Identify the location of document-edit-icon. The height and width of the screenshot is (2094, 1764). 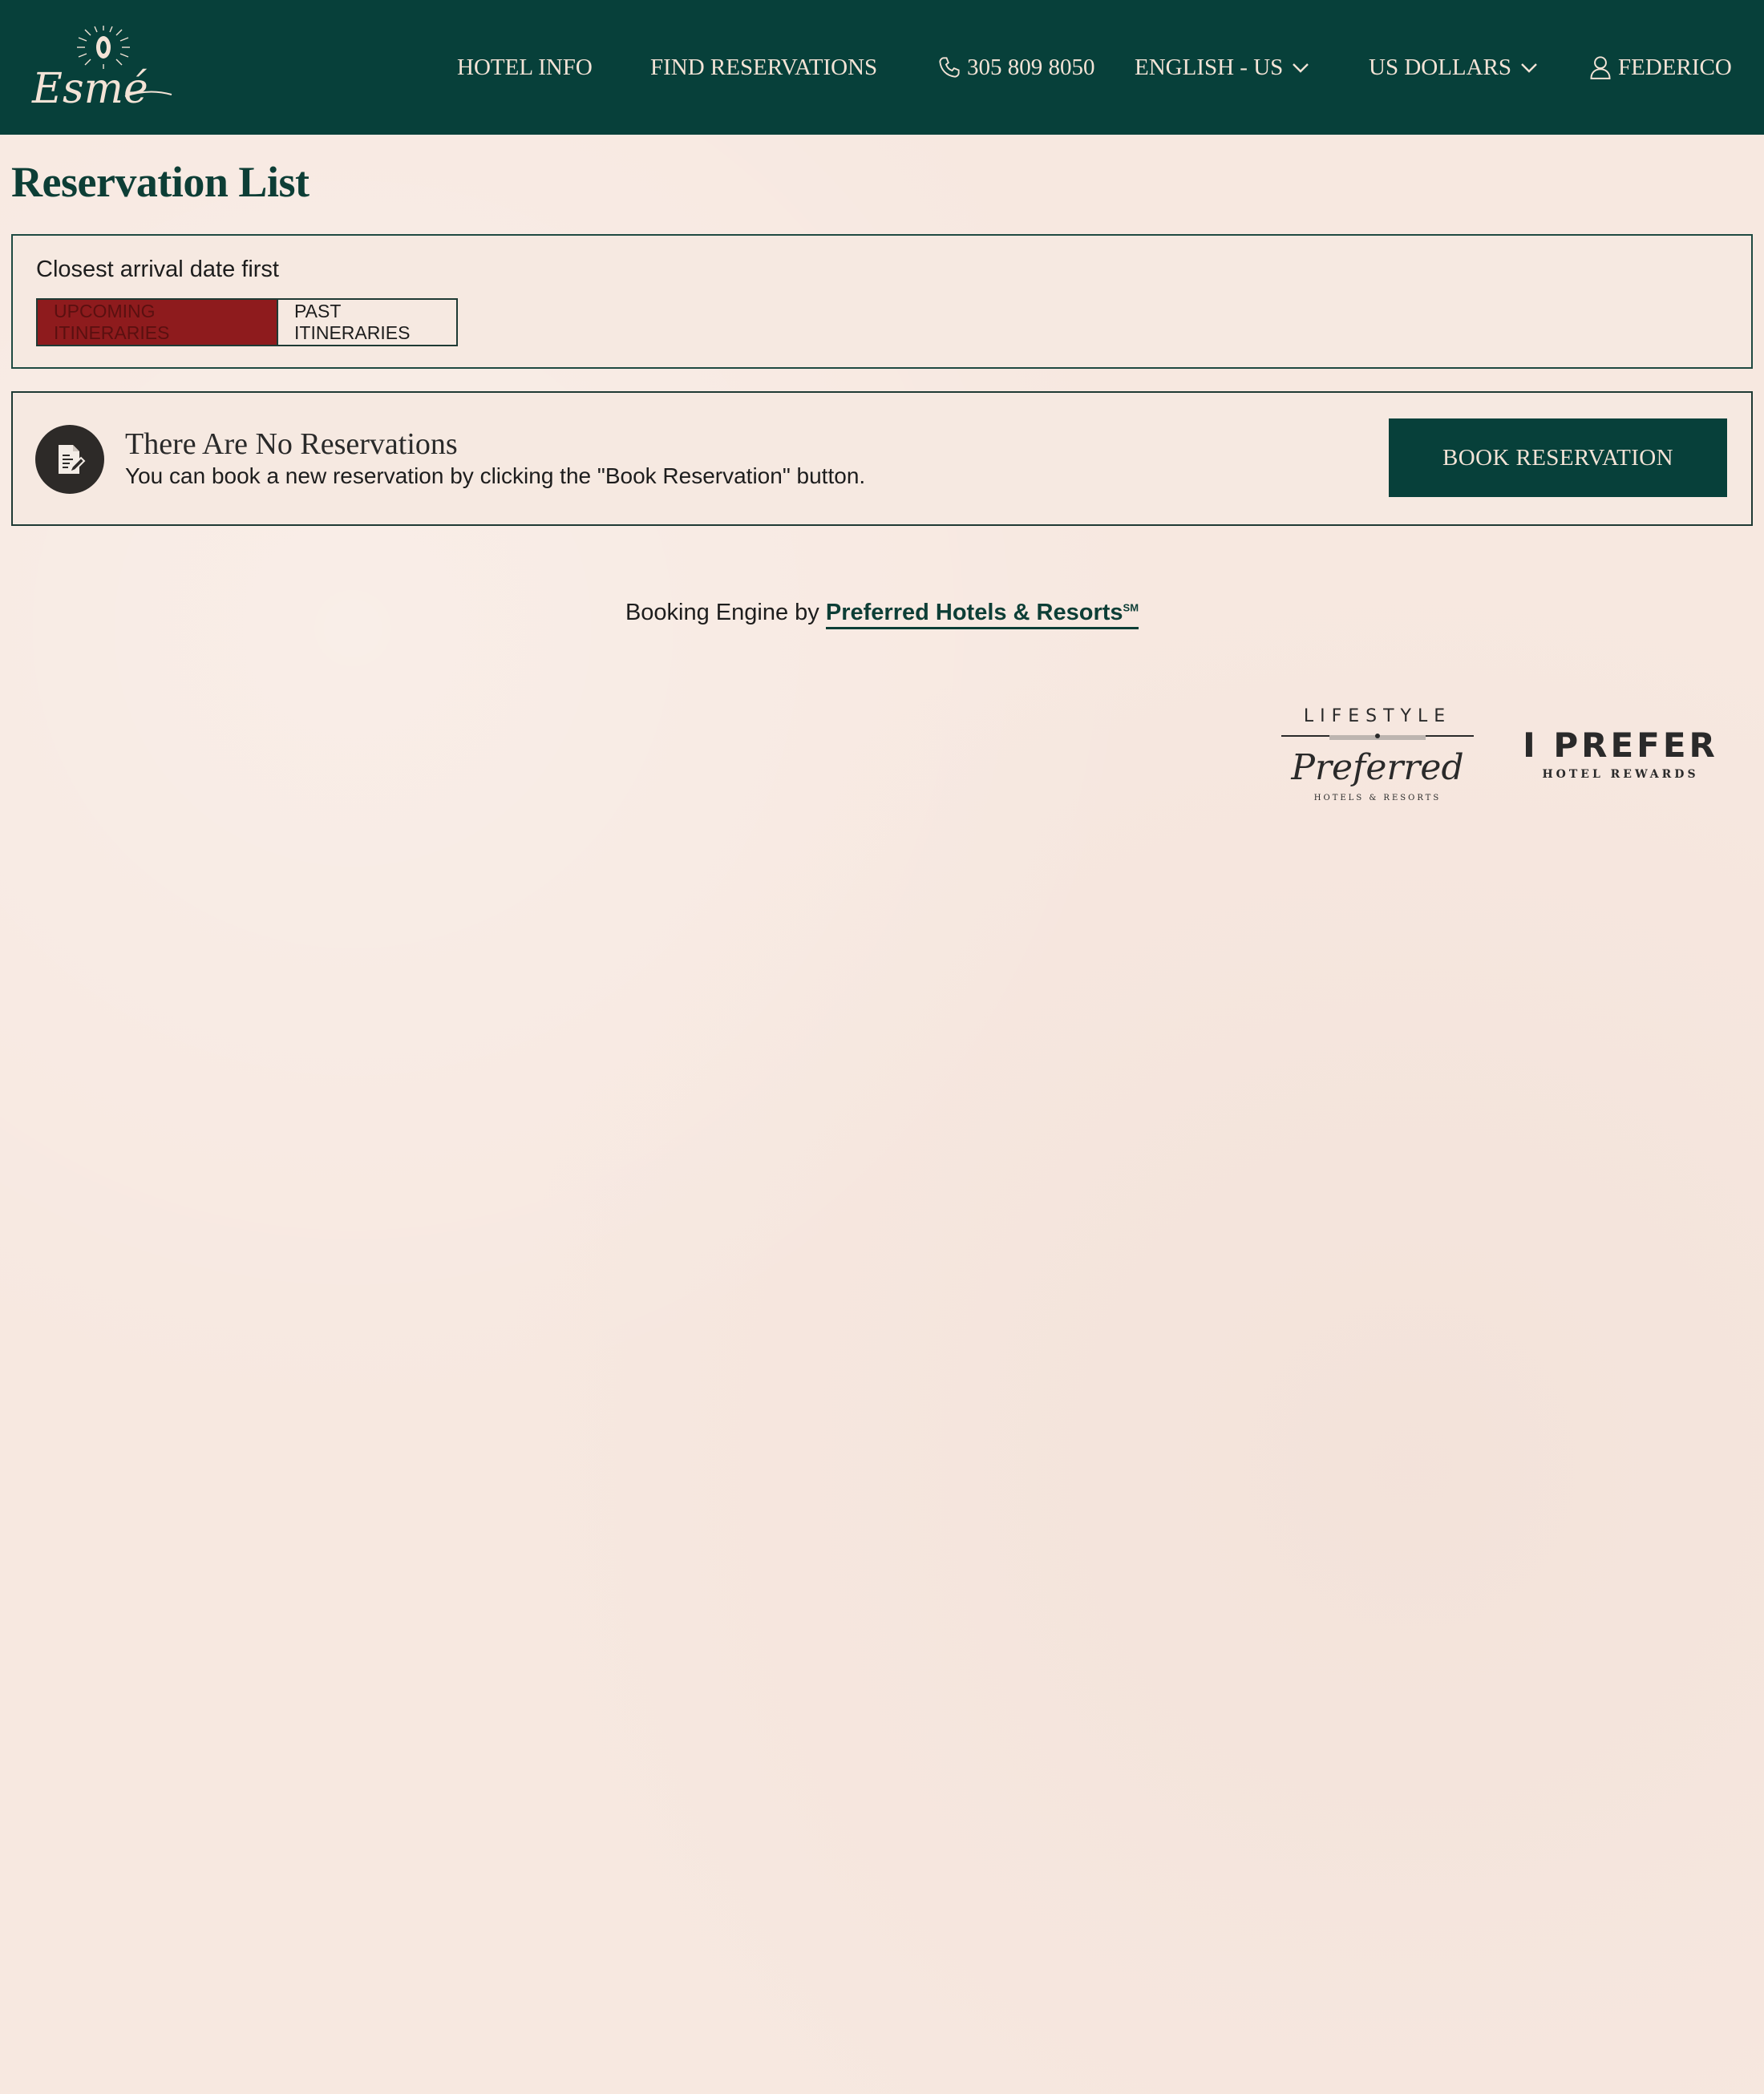
(69, 459).